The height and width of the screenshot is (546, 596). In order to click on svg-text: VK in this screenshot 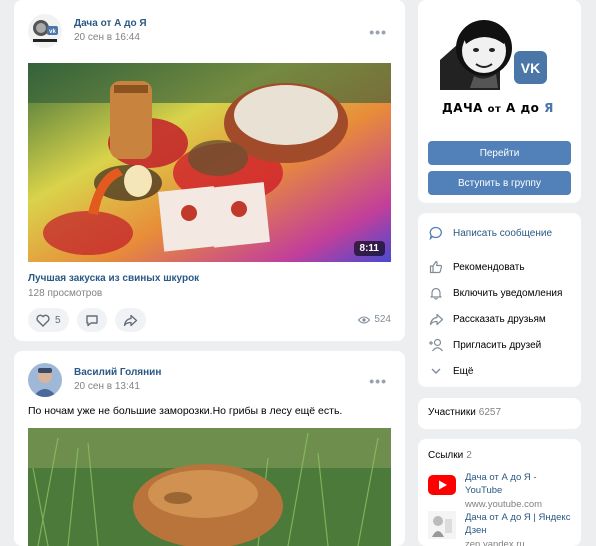, I will do `click(530, 68)`.